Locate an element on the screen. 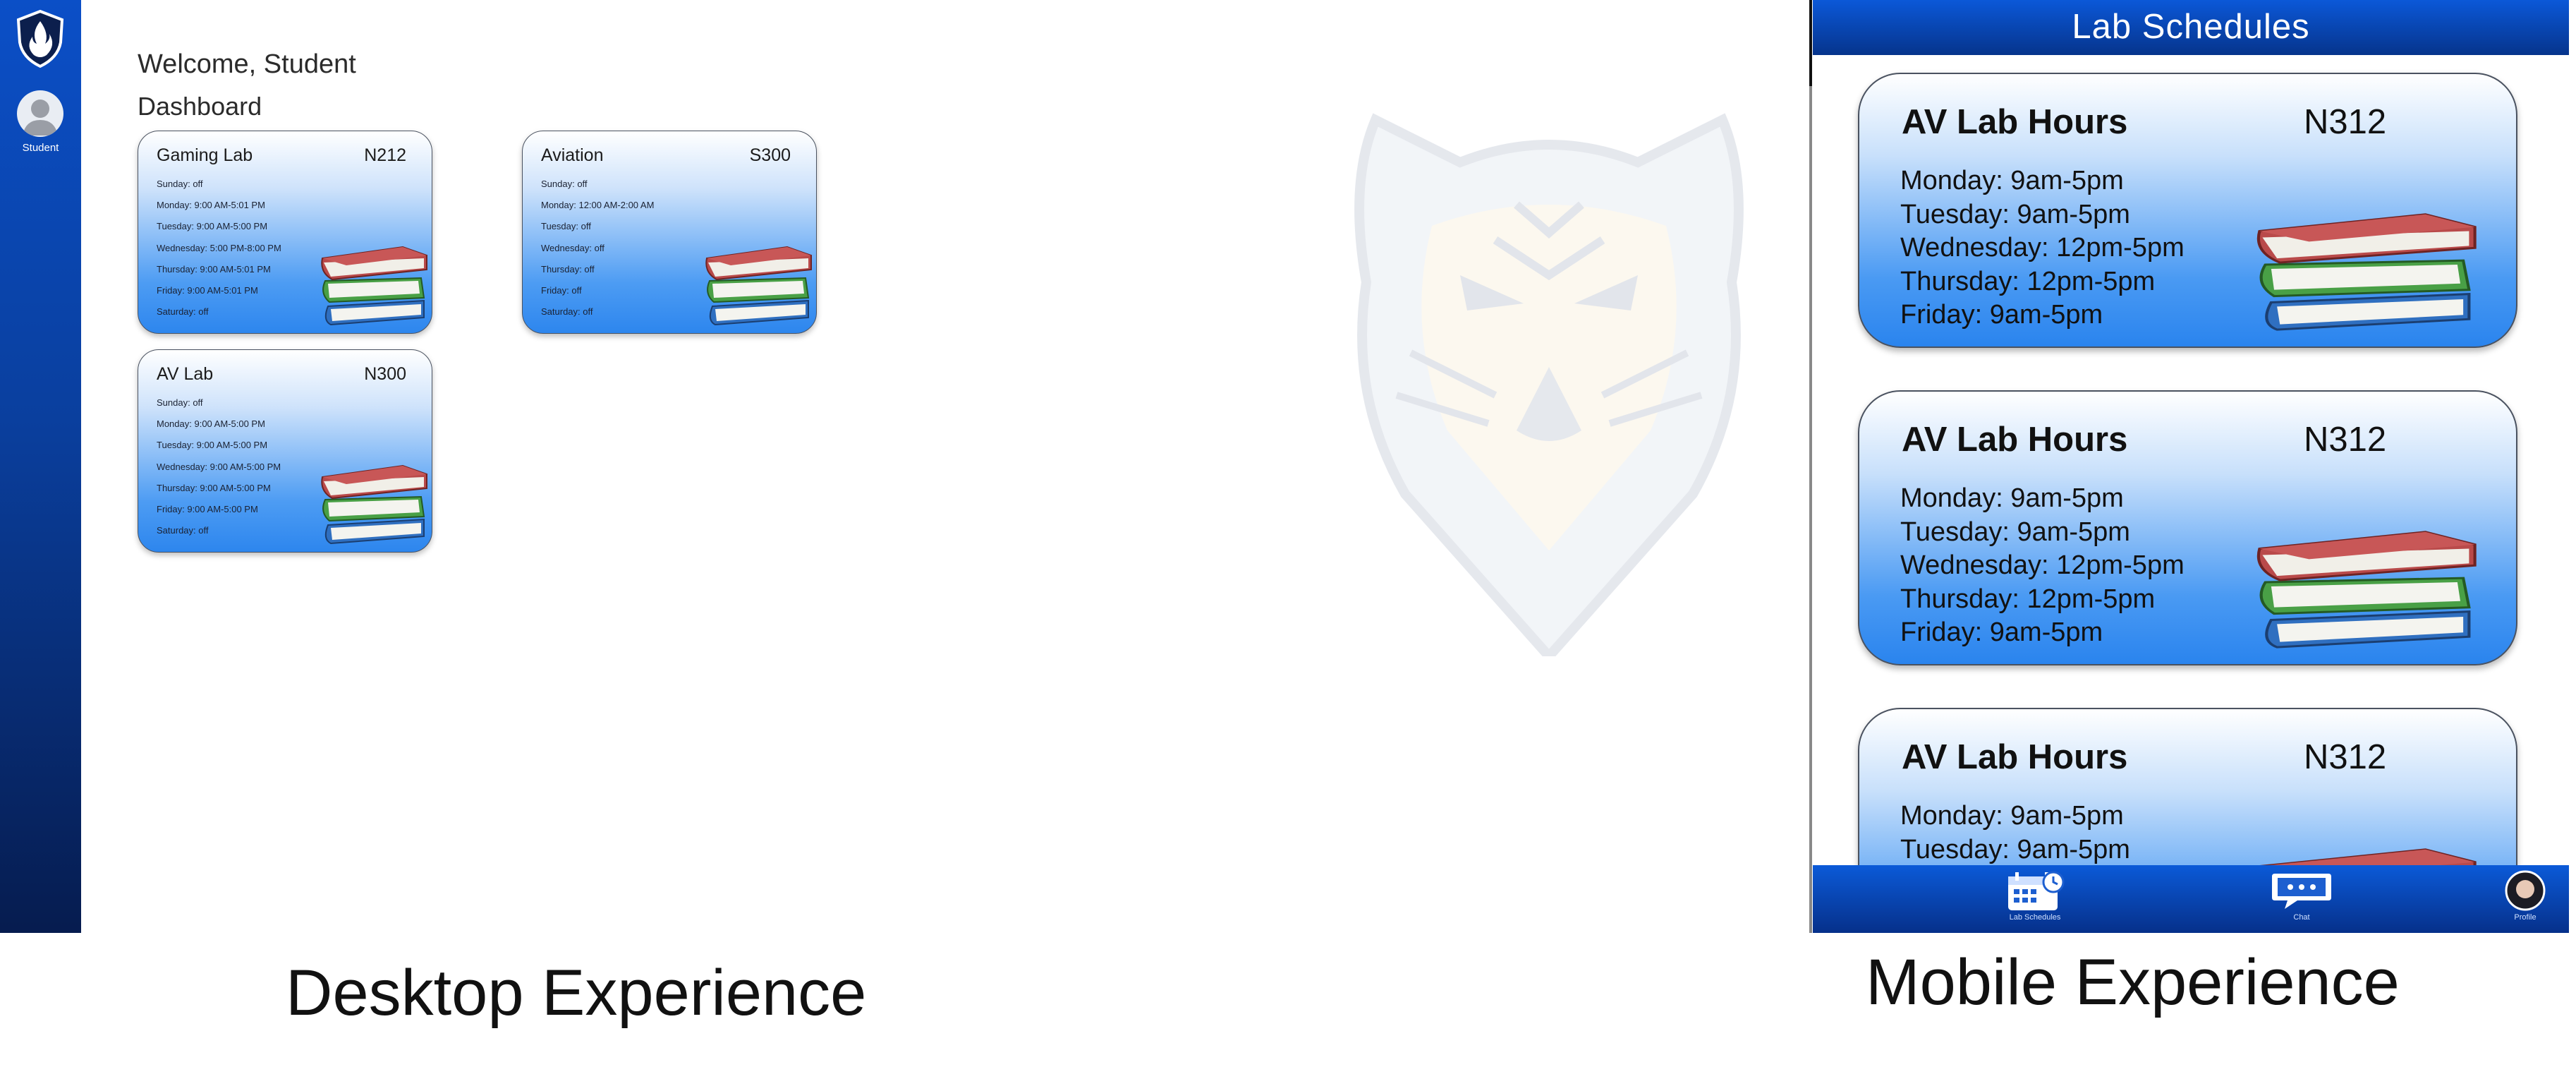  lab-hours-item: Wednesday: 5:00 PM-8:00 PM is located at coordinates (219, 247).